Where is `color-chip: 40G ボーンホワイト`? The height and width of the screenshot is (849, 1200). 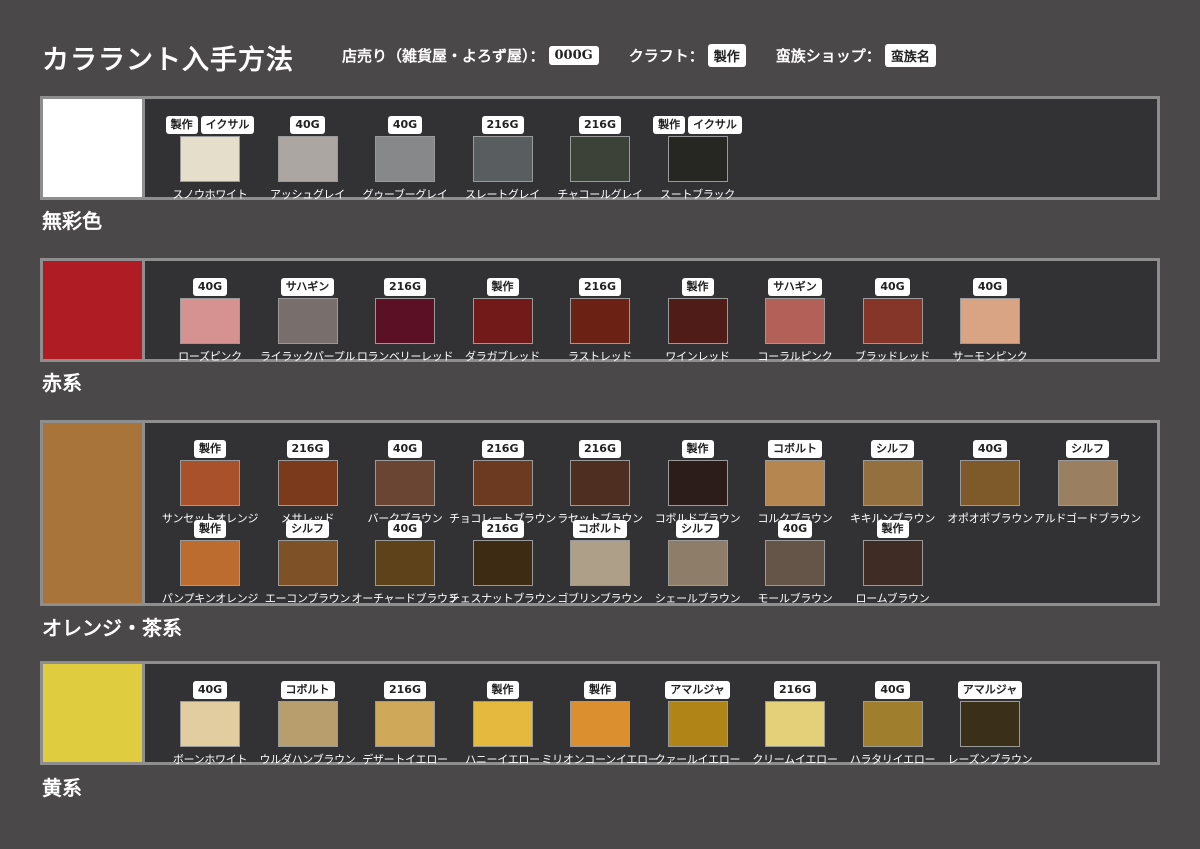
color-chip: 40G ボーンホワイト is located at coordinates (214, 723).